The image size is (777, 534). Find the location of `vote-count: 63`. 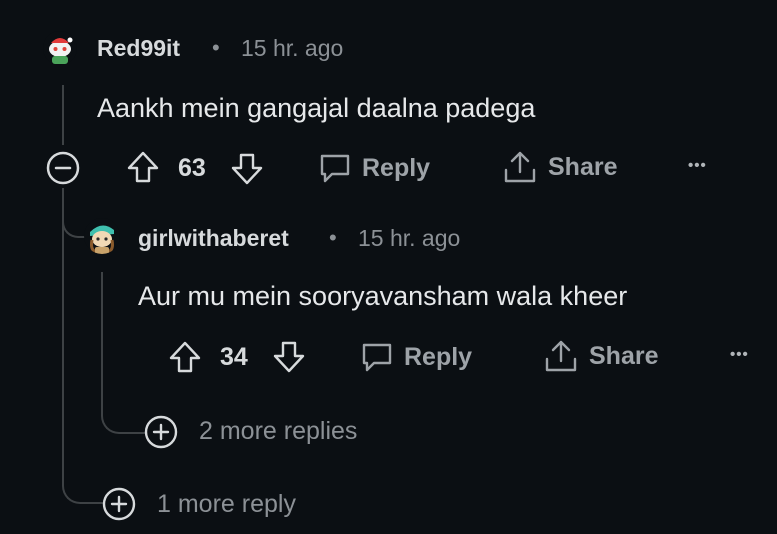

vote-count: 63 is located at coordinates (192, 168).